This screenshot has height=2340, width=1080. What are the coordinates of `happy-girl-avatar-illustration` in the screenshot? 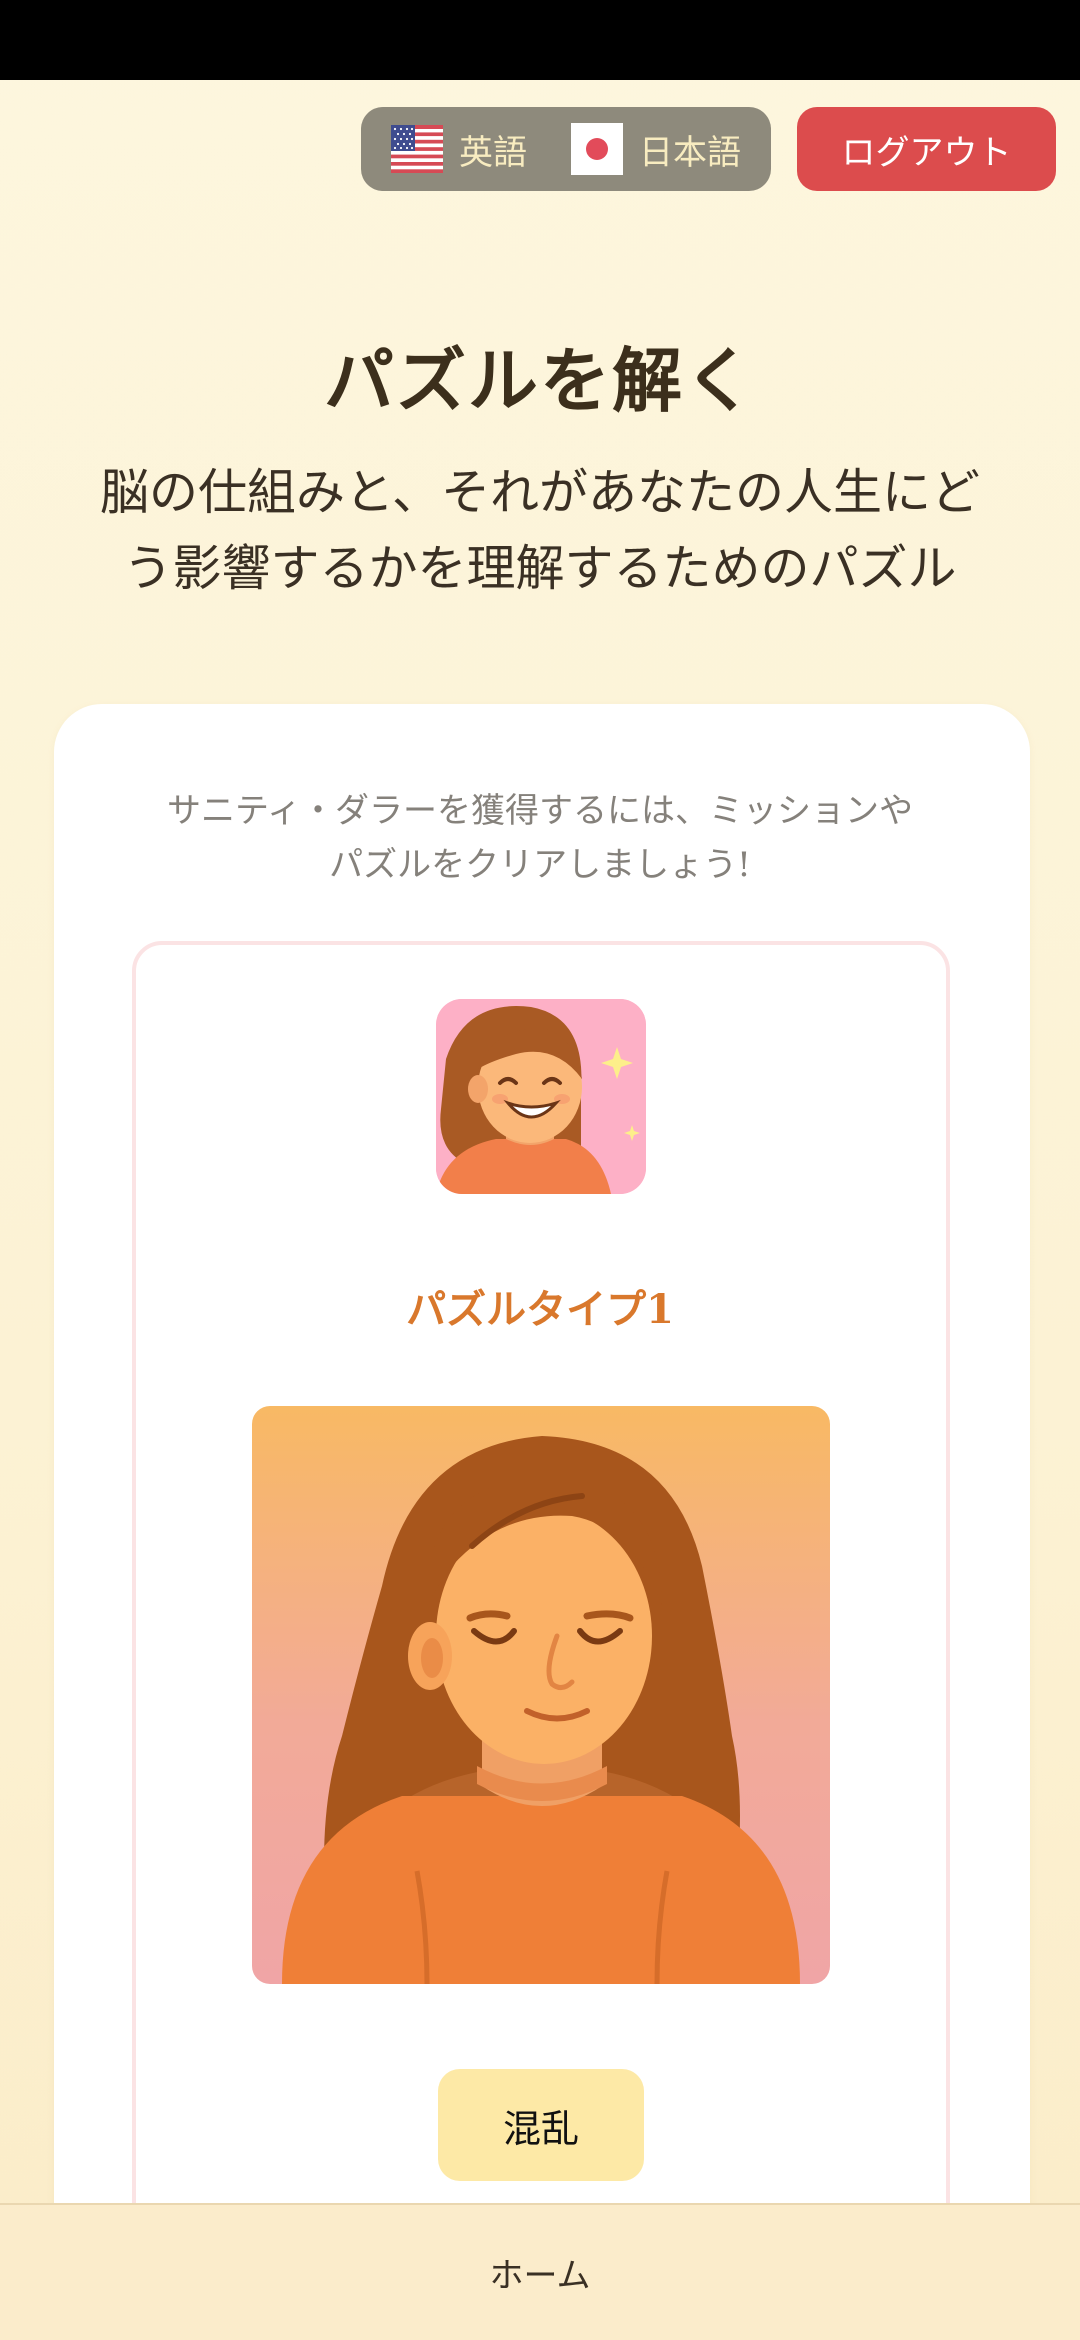 It's located at (541, 1096).